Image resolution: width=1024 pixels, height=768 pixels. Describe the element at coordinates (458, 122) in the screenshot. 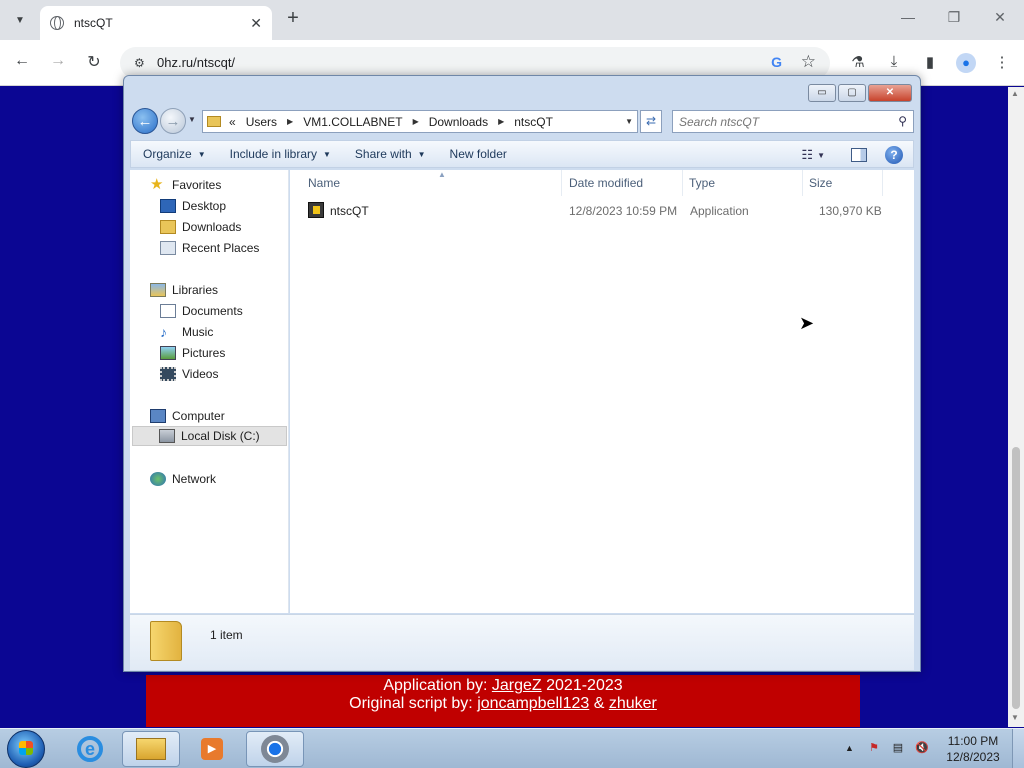

I see `breadcrumb-downloads: Downloads` at that location.